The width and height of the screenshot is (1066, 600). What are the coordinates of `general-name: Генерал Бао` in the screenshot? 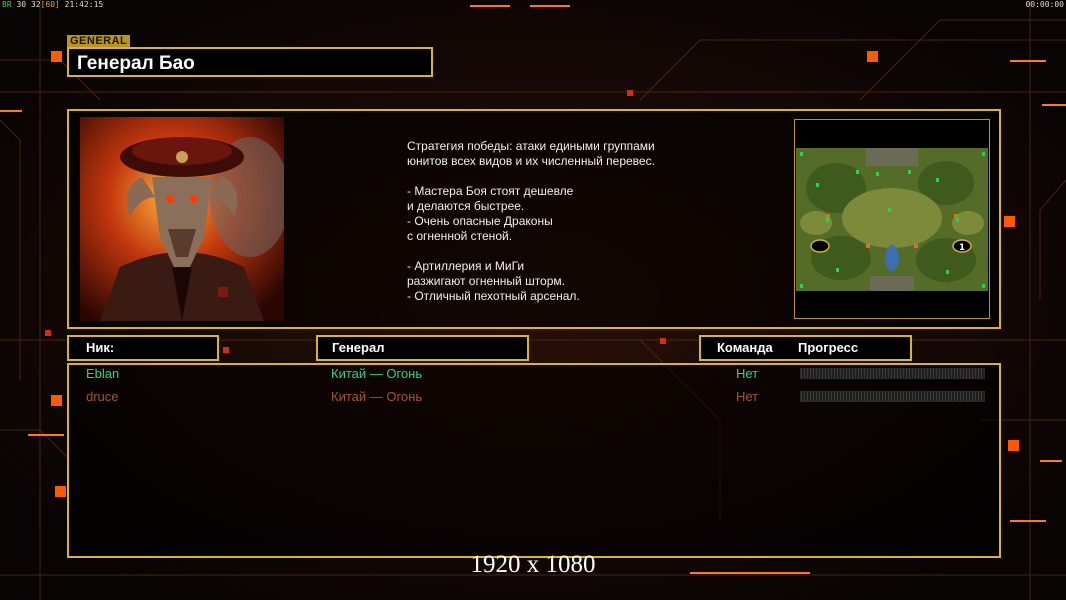 It's located at (136, 63).